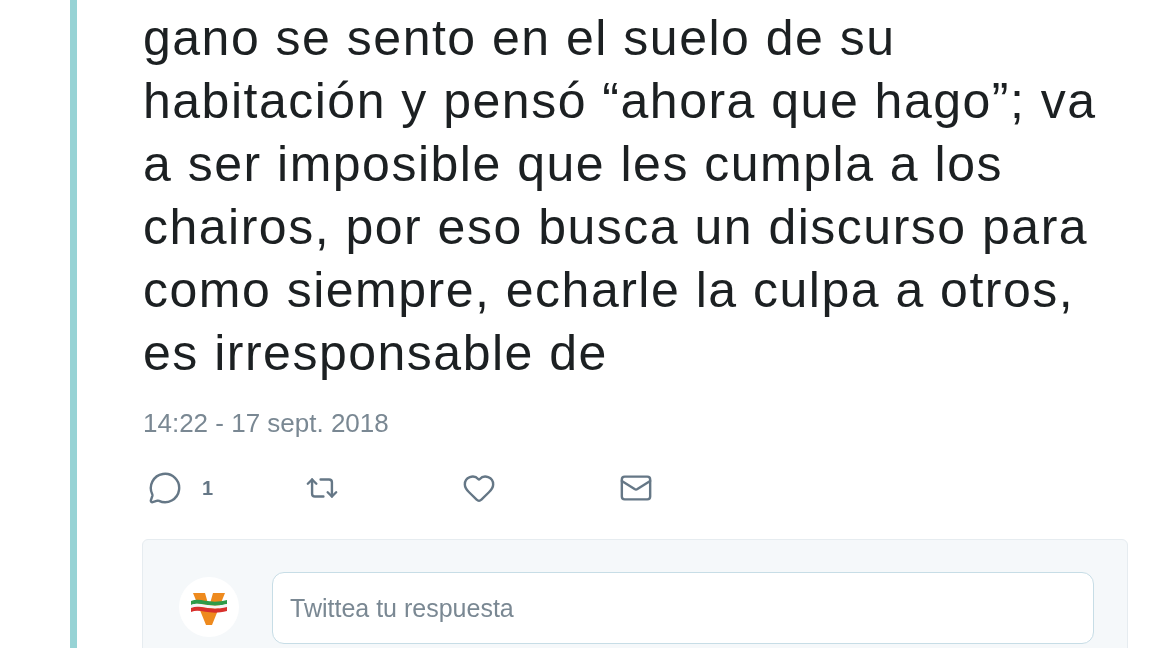 This screenshot has width=1152, height=648. Describe the element at coordinates (209, 607) in the screenshot. I see `v-logo-icon` at that location.